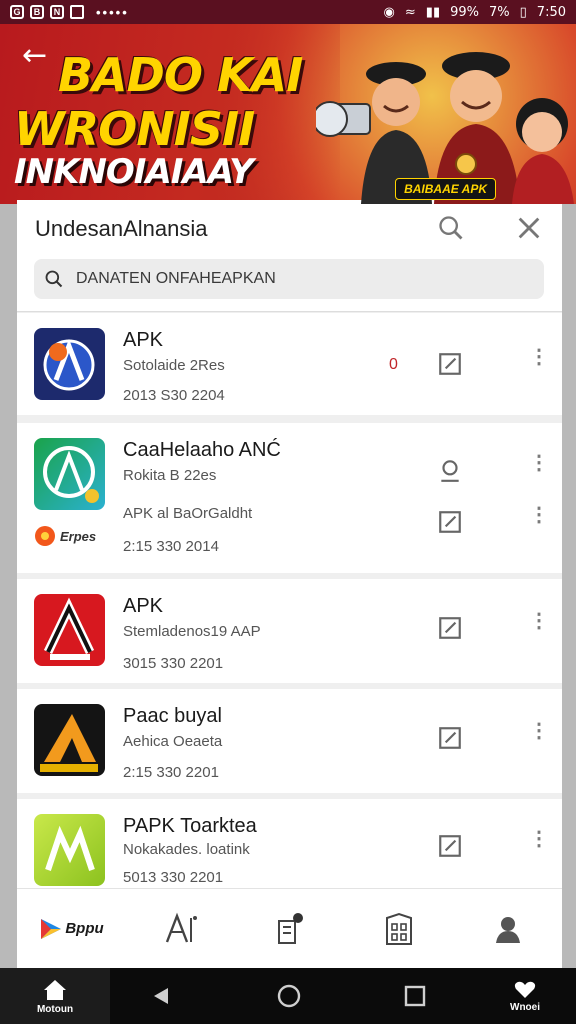  Describe the element at coordinates (171, 772) in the screenshot. I see `app-date: 2:15 330 2201` at that location.